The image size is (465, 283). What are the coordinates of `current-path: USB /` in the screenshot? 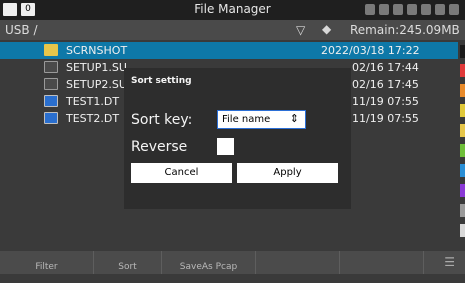 It's located at (21, 30).